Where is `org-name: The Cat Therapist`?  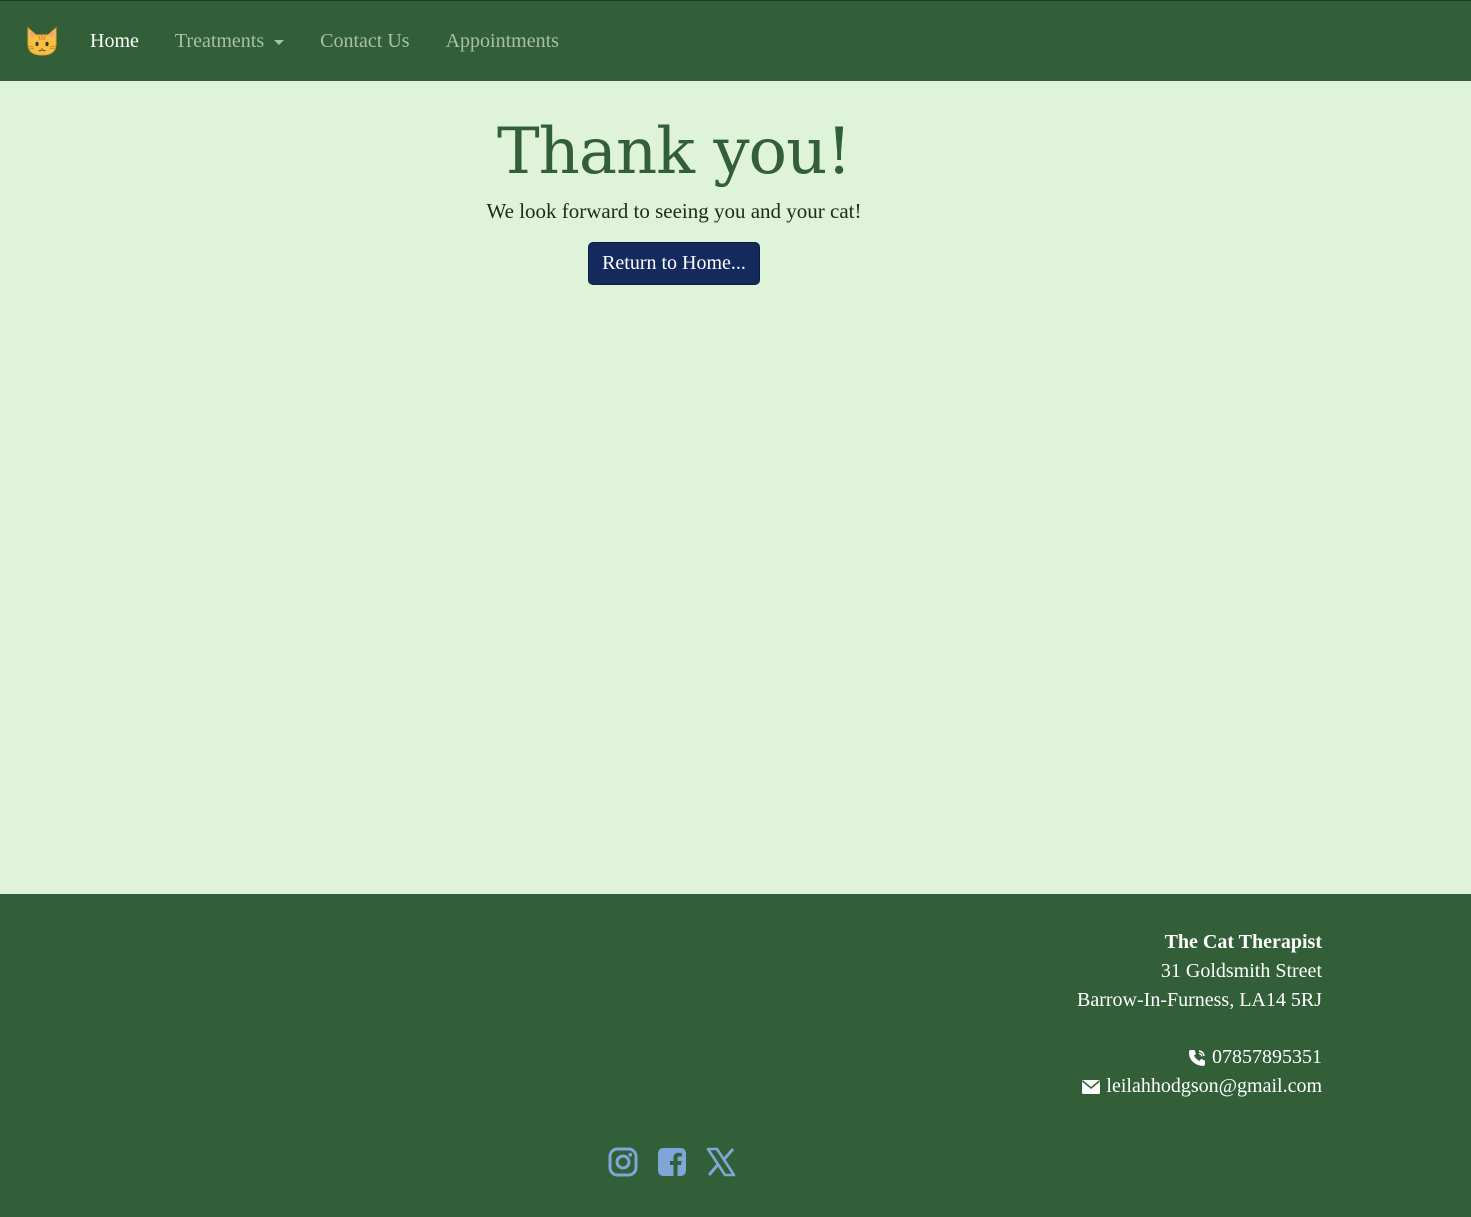 org-name: The Cat Therapist is located at coordinates (1243, 942).